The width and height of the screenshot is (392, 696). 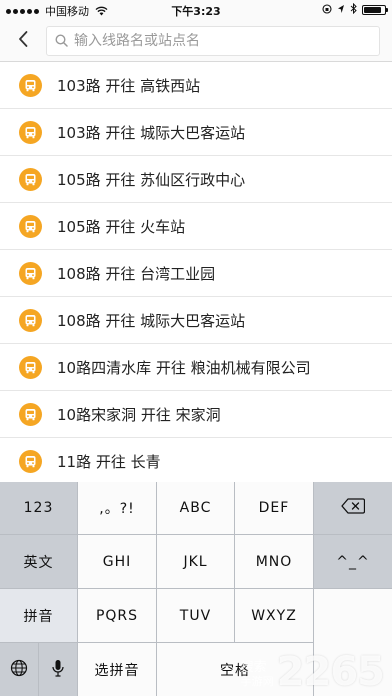 I want to click on route-list-item: 108路 开往 城际大巴客运站, so click(x=196, y=320).